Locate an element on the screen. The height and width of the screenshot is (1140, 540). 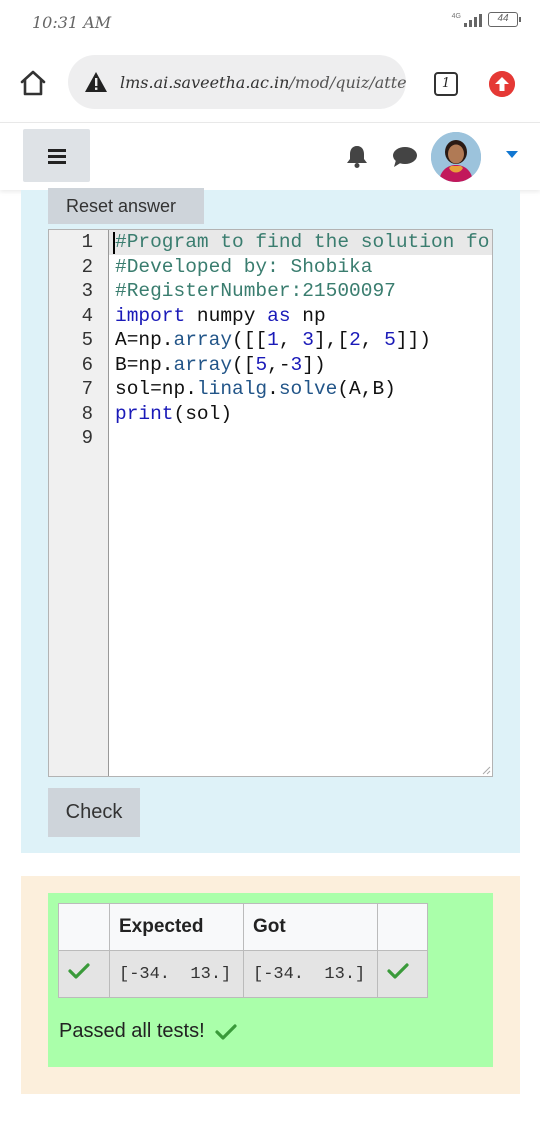
row-result-cell is located at coordinates (402, 974).